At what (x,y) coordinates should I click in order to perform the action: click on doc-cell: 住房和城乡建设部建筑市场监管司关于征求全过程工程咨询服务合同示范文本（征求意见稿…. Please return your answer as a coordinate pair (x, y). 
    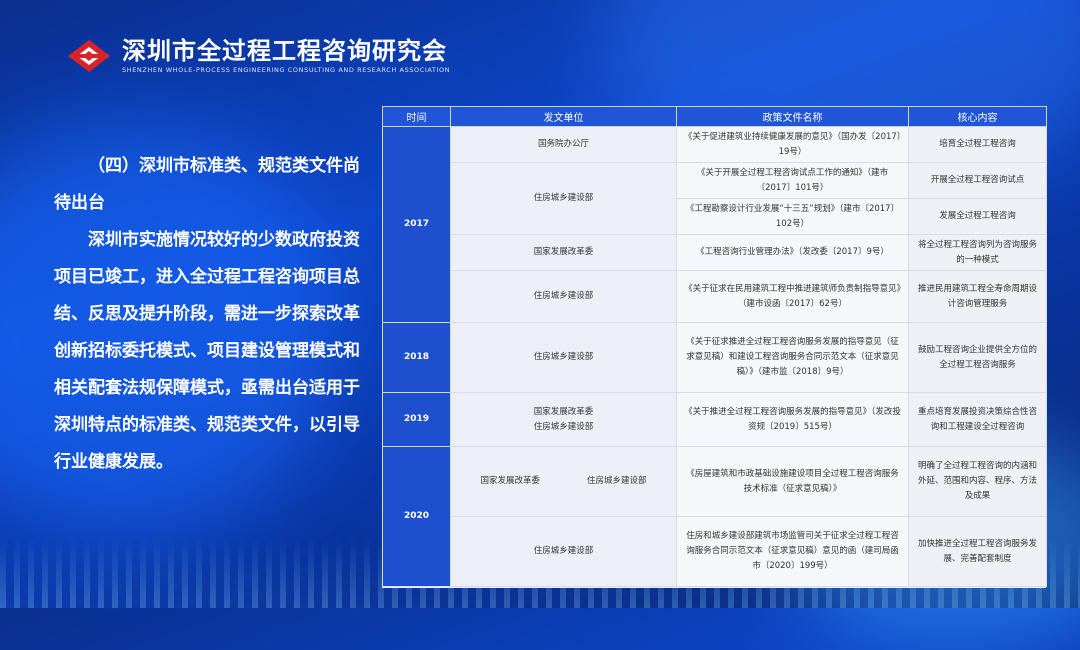
    Looking at the image, I should click on (792, 551).